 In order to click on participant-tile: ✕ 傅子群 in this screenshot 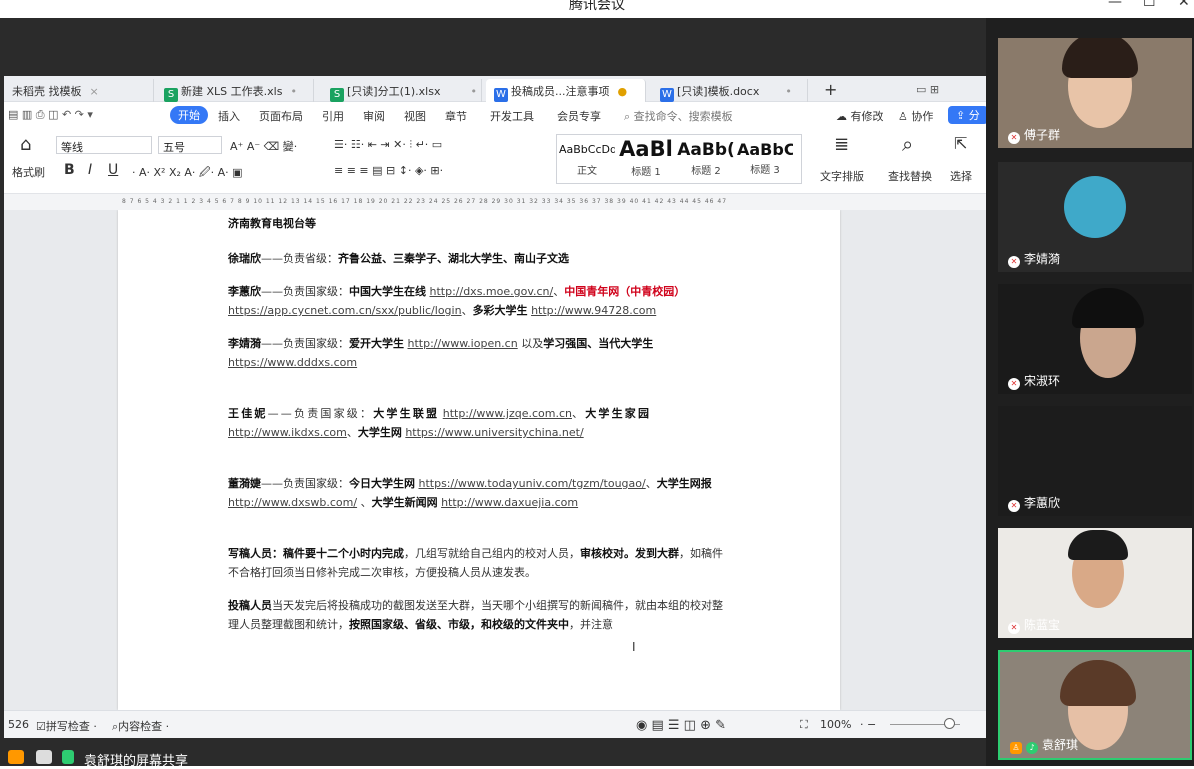, I will do `click(1095, 93)`.